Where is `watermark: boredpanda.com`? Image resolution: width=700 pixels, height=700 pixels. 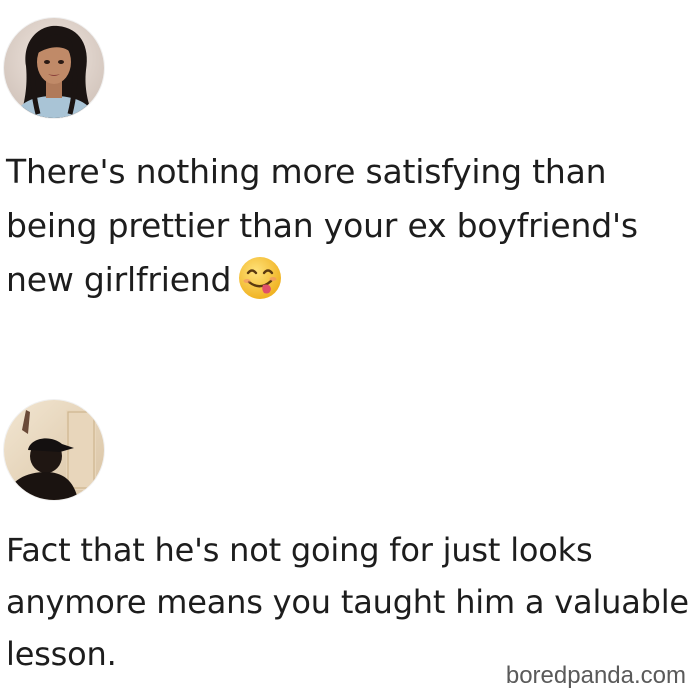 watermark: boredpanda.com is located at coordinates (595, 675).